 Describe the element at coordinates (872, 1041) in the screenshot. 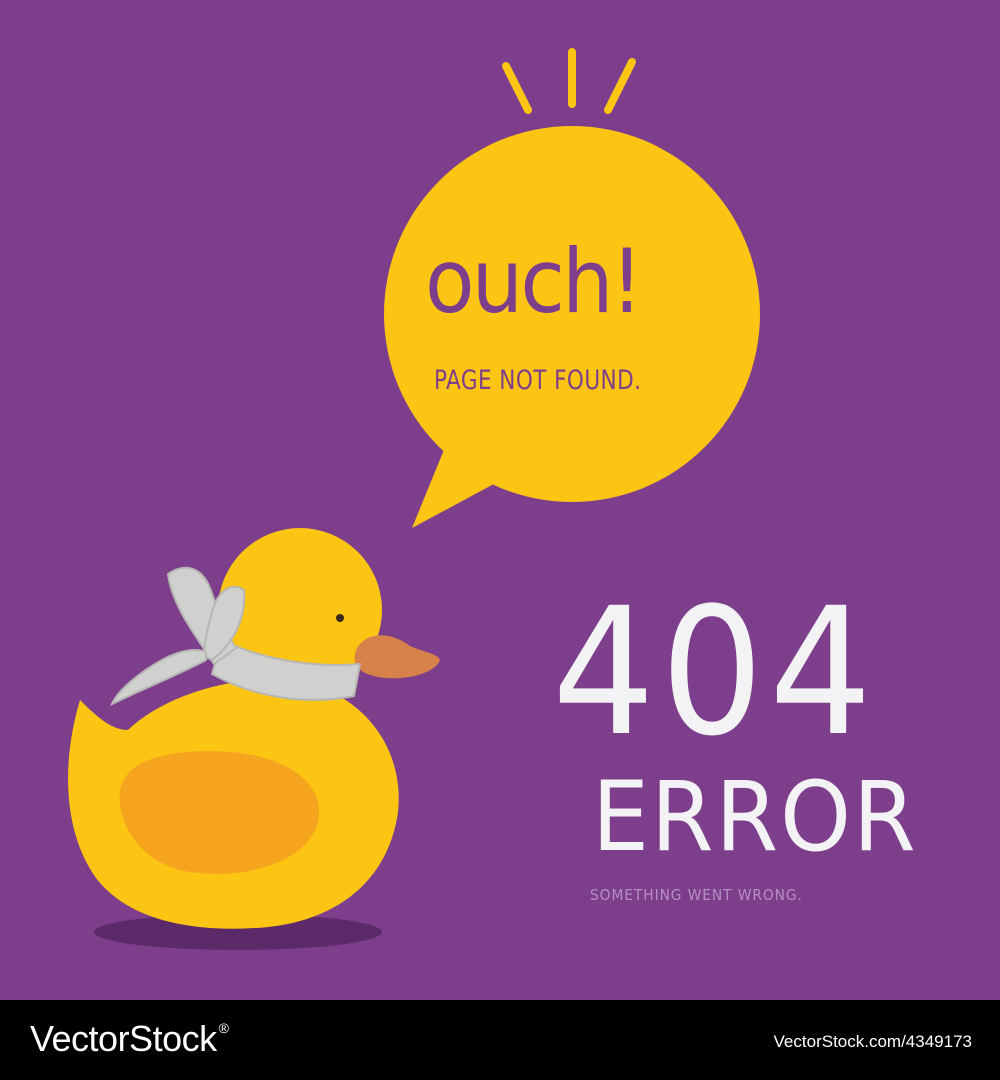

I see `watermark-url: VectorStock.com/4349173` at that location.